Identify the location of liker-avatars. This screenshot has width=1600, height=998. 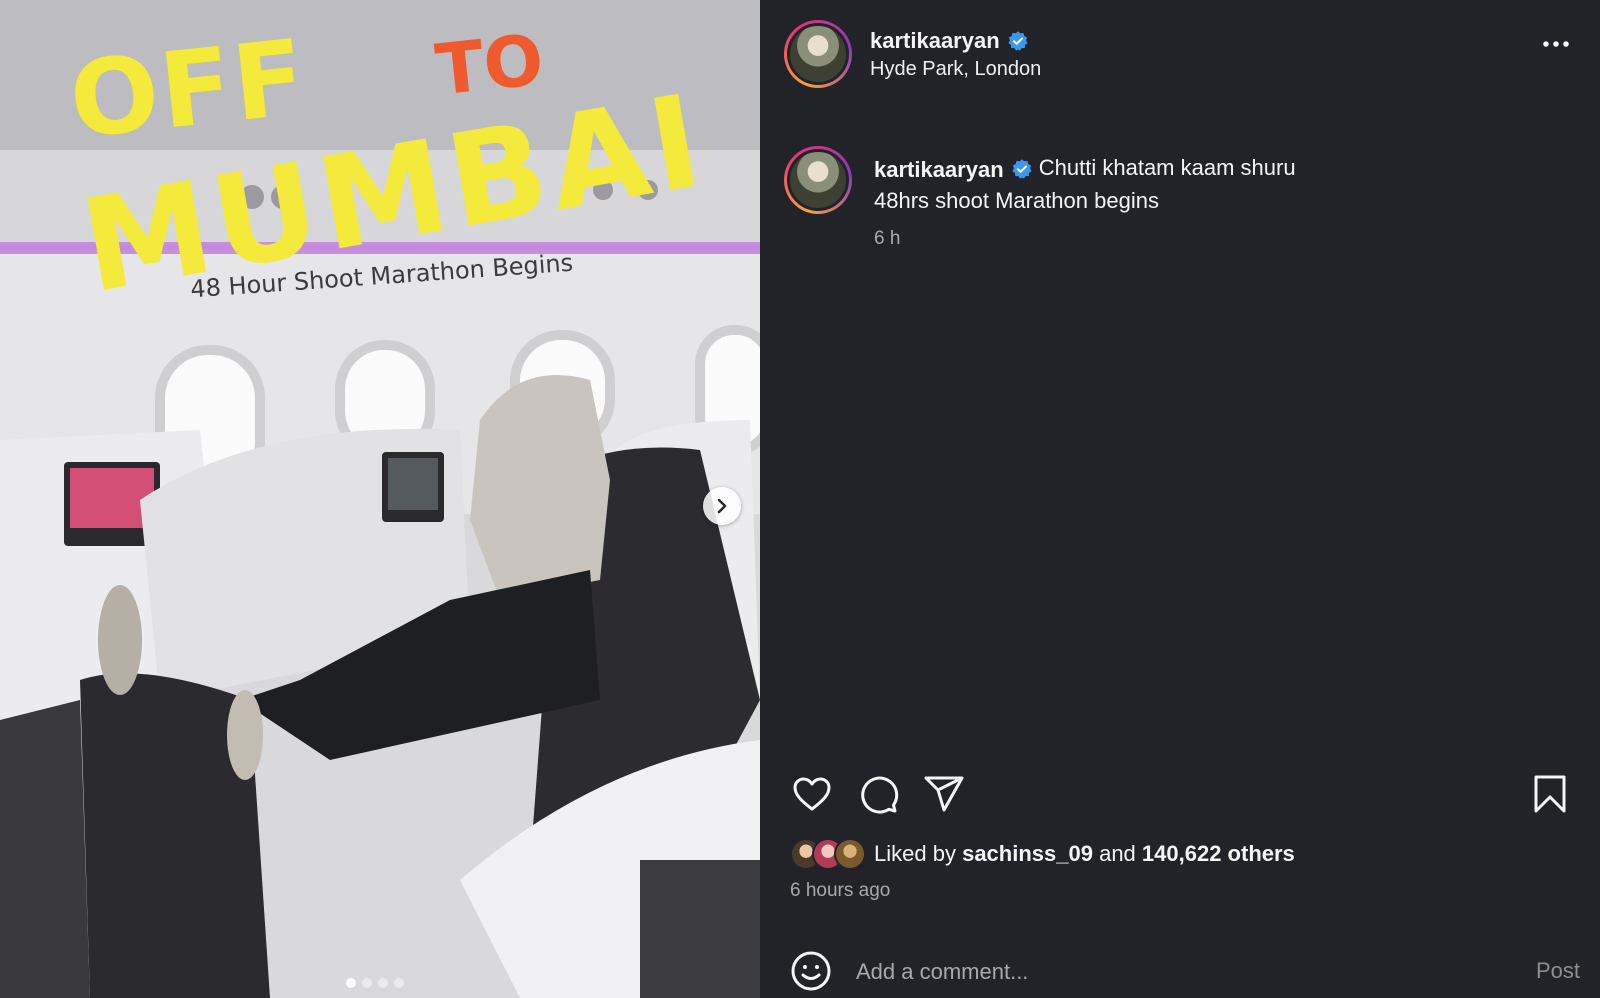
(828, 854).